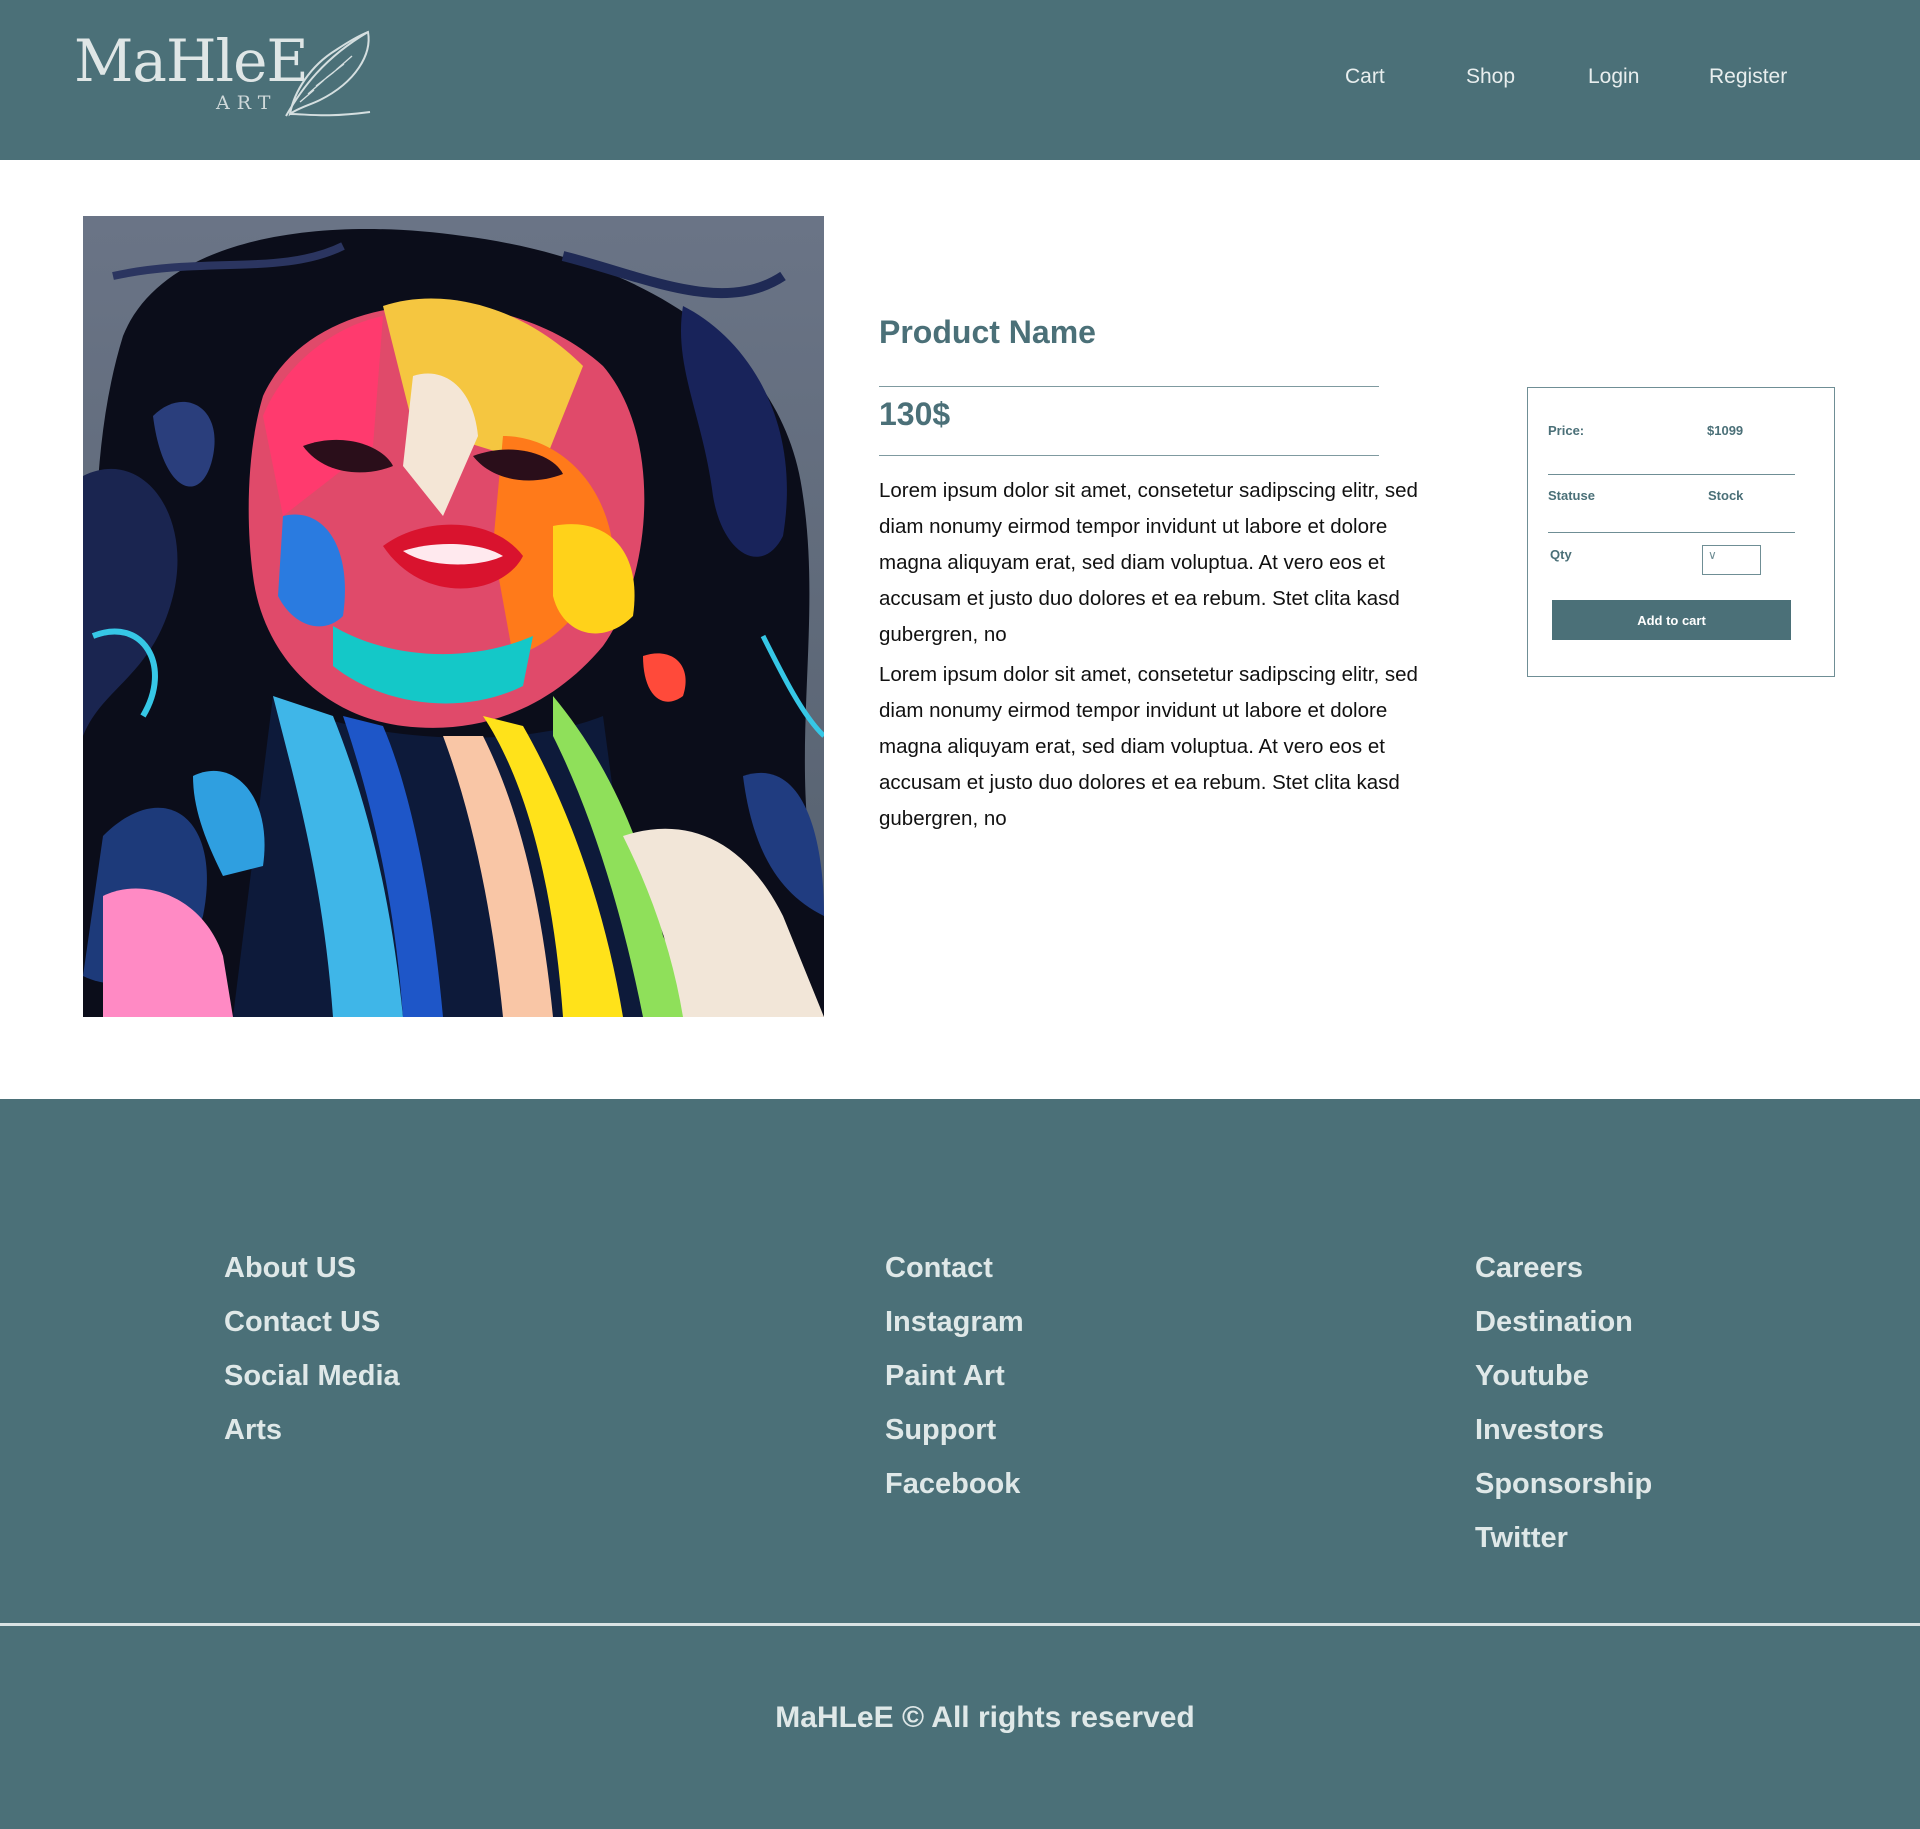 The image size is (1920, 1829). What do you see at coordinates (312, 1430) in the screenshot?
I see `footer-link-arts: Arts` at bounding box center [312, 1430].